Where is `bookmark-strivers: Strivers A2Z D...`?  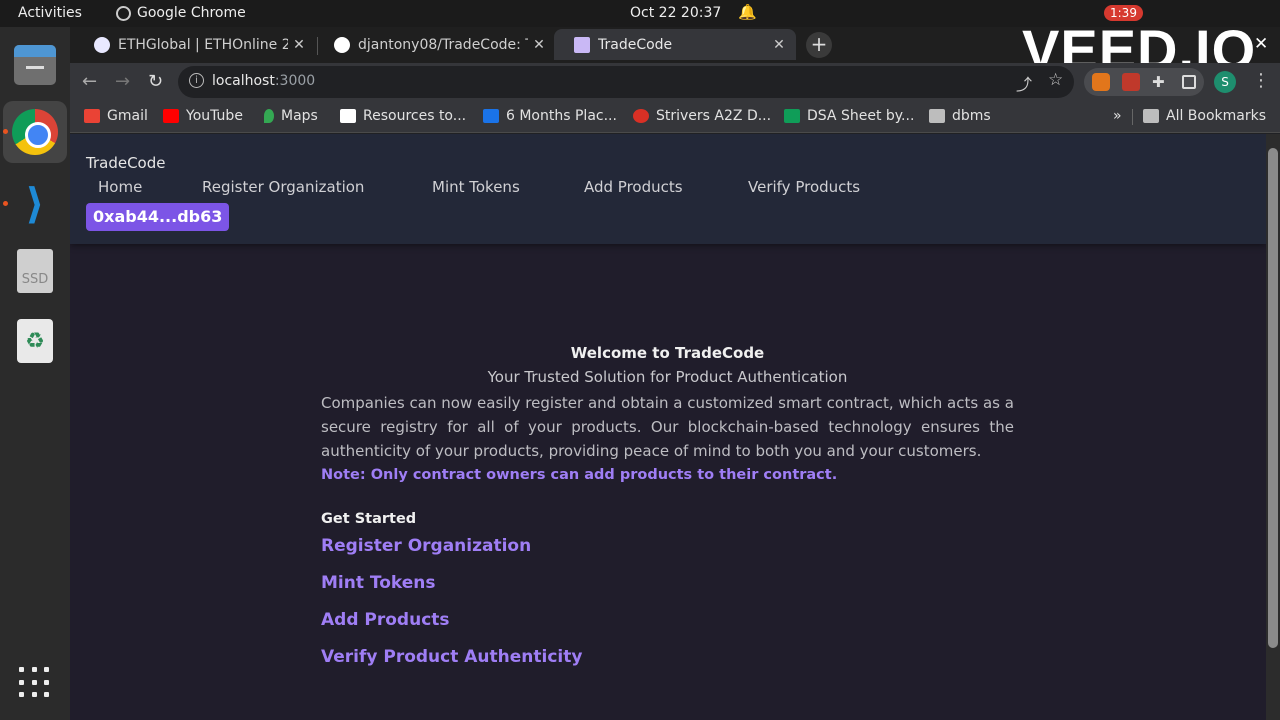 bookmark-strivers: Strivers A2Z D... is located at coordinates (702, 116).